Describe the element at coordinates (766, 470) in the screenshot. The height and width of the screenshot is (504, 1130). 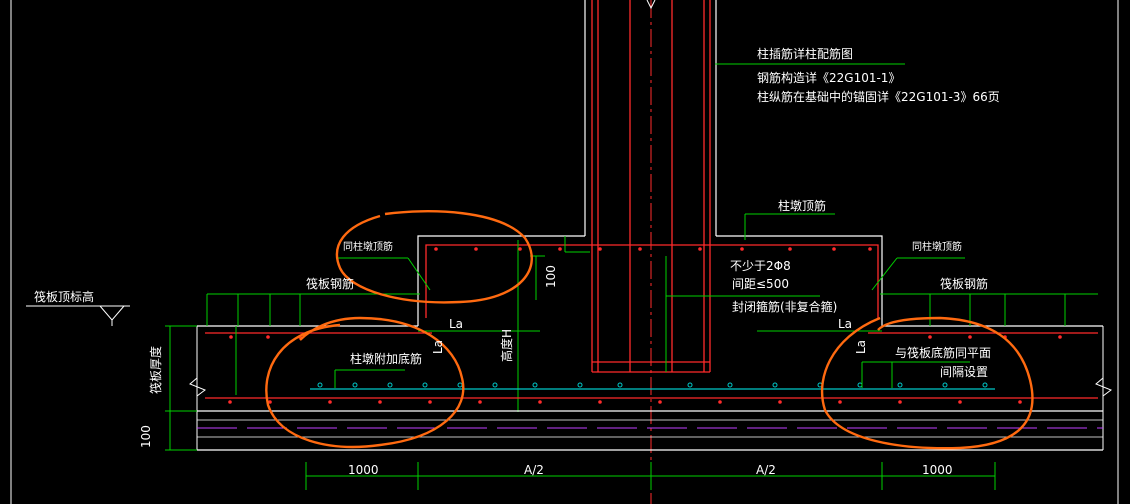
I see `dim-mid-right-label: A/2` at that location.